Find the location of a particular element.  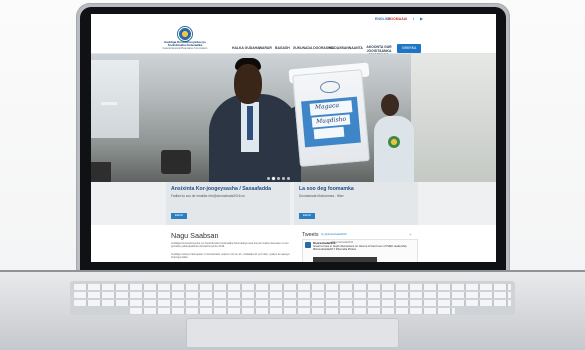

tweet-image is located at coordinates (345, 259).